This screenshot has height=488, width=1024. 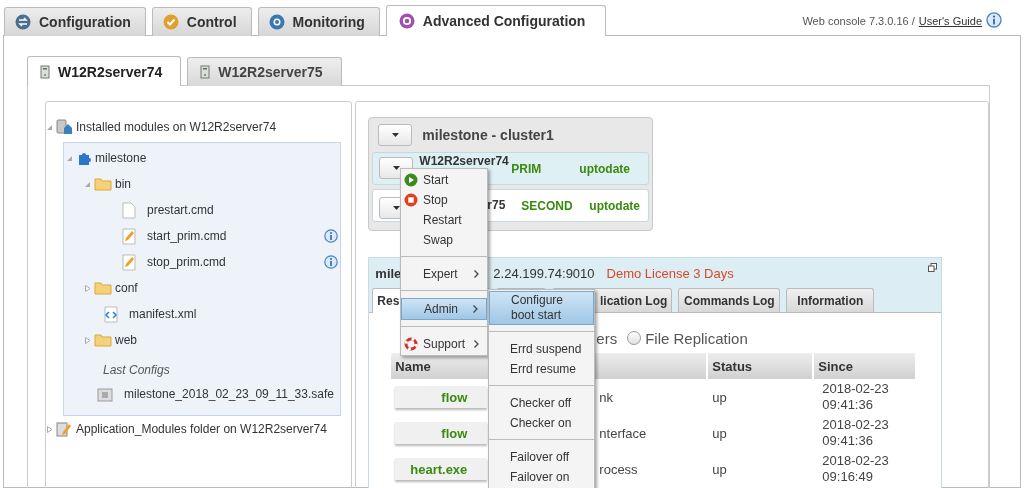 I want to click on stop-icon, so click(x=411, y=200).